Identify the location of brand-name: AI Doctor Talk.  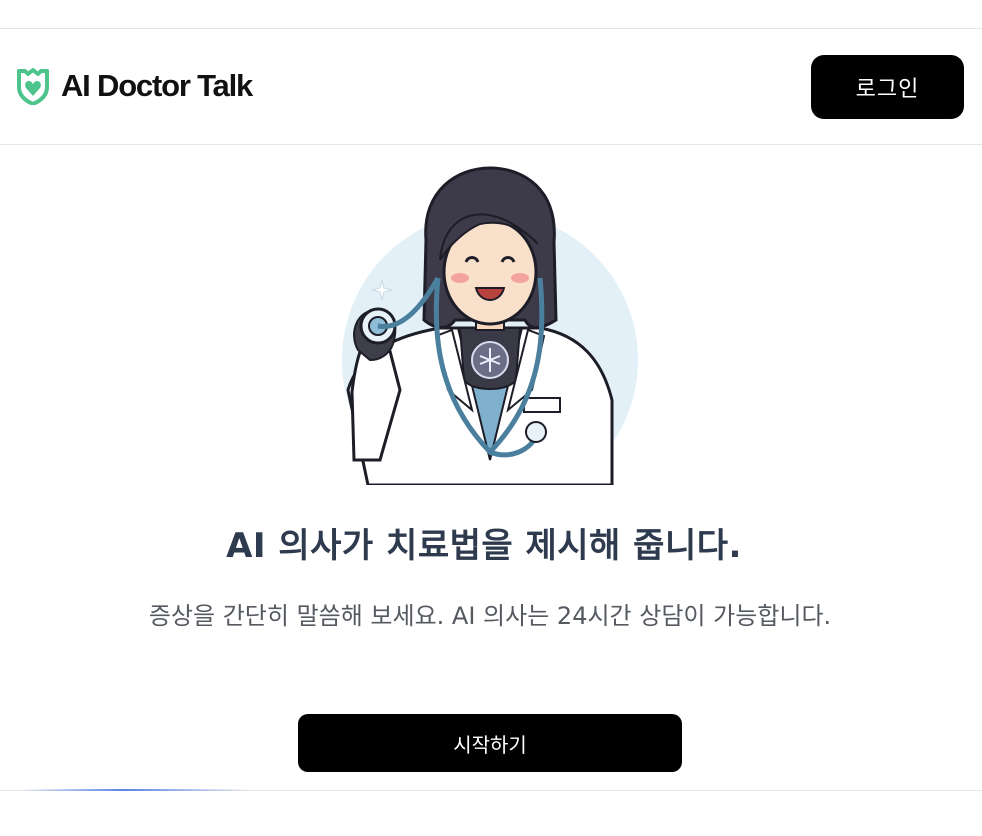
(157, 85).